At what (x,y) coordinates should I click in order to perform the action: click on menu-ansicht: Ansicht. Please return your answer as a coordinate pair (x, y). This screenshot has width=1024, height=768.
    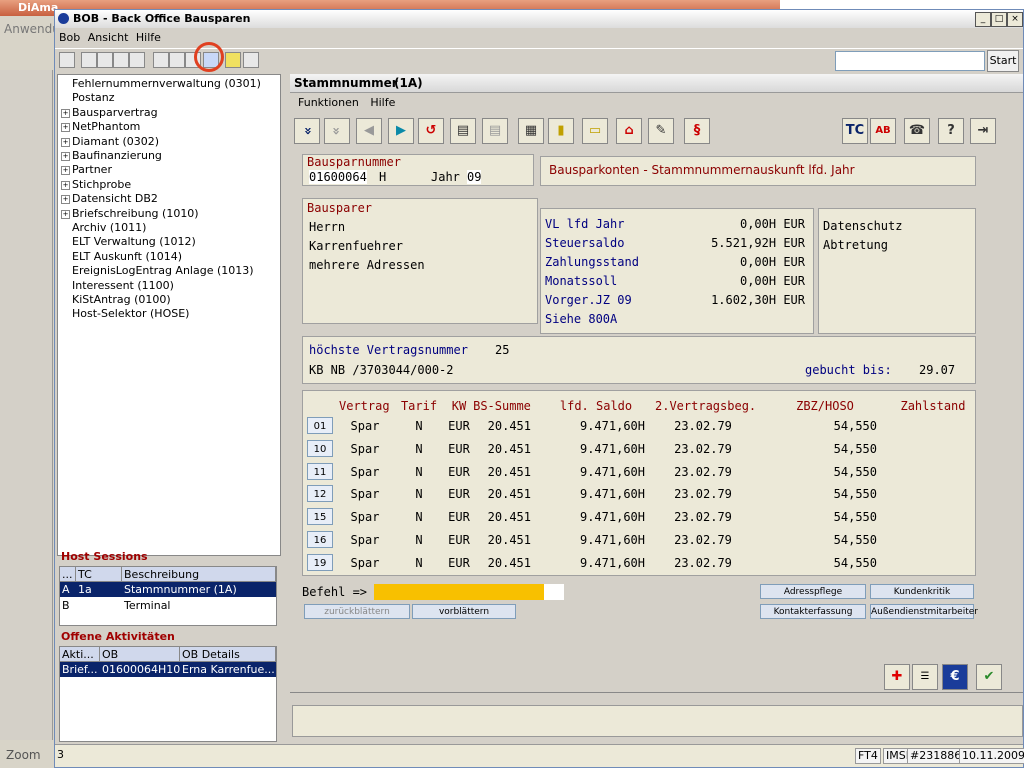
    Looking at the image, I should click on (108, 38).